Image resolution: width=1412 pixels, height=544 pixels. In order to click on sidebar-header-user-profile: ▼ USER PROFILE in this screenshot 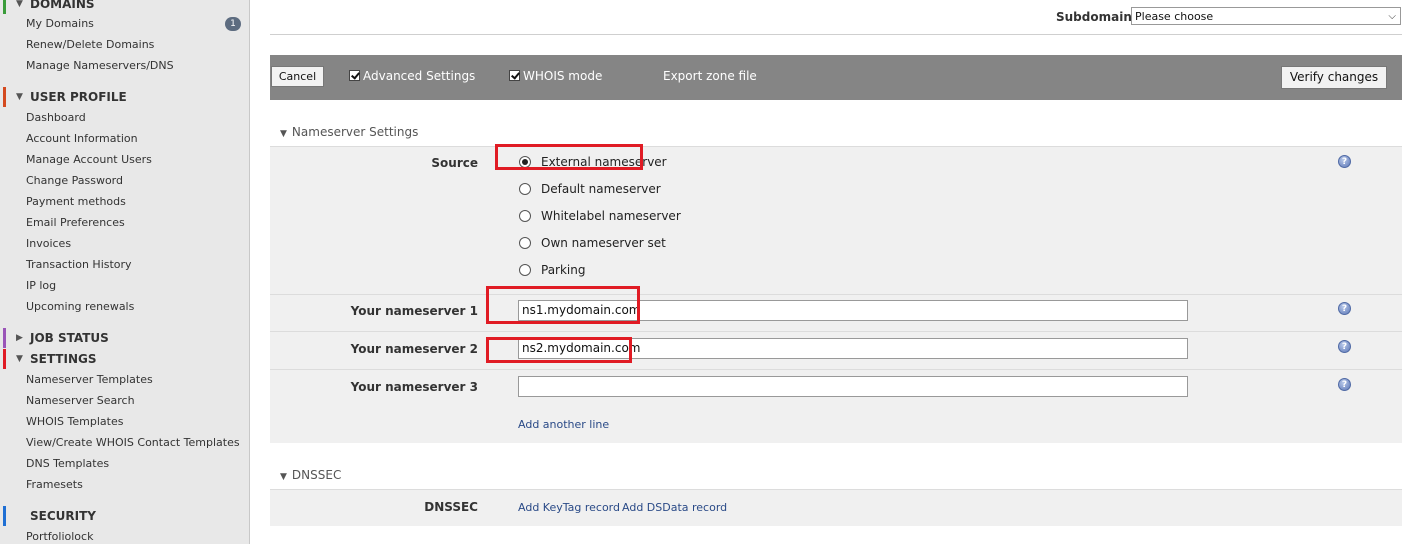, I will do `click(124, 97)`.